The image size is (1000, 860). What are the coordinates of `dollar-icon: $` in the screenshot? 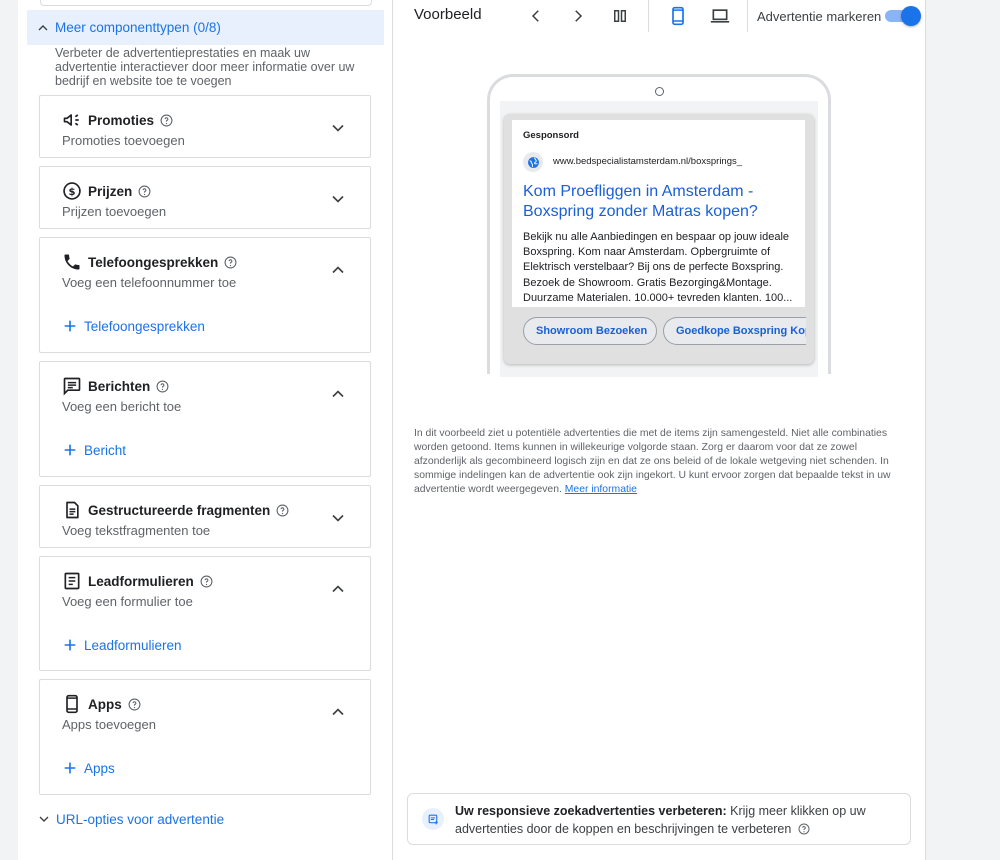 It's located at (72, 191).